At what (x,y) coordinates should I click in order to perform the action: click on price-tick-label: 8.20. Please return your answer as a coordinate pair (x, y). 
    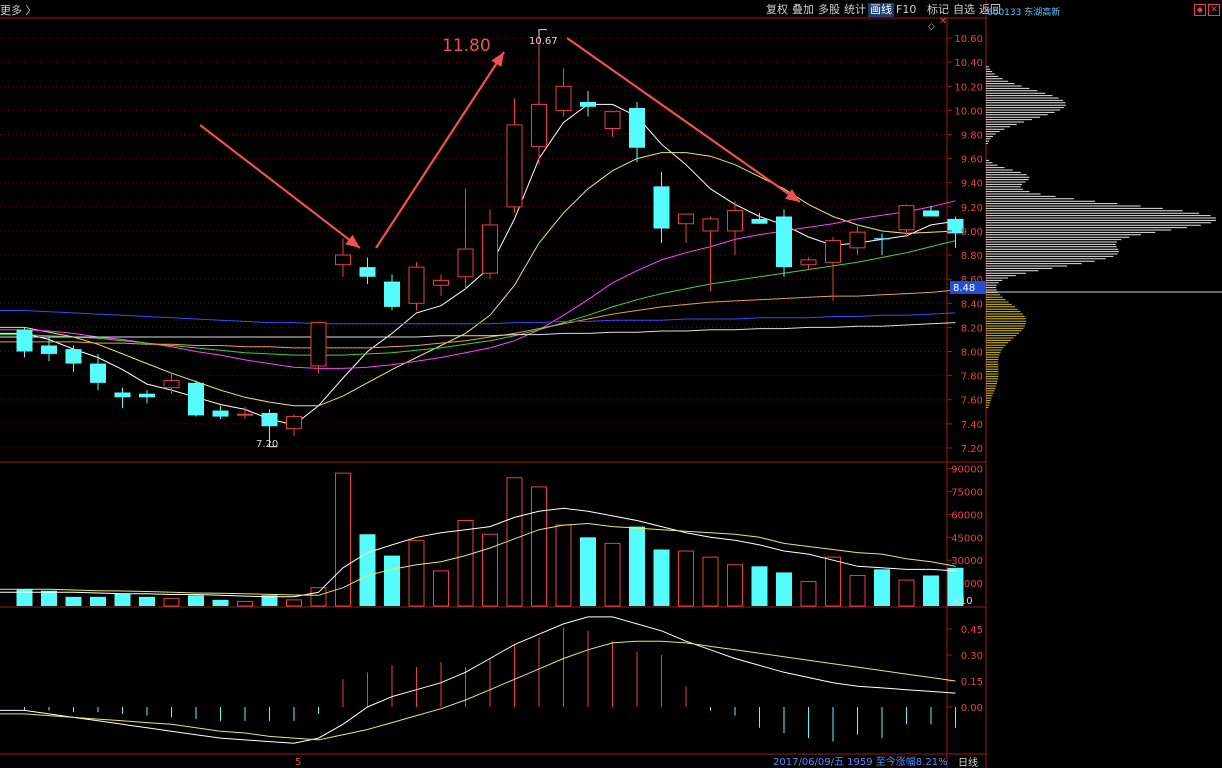
    Looking at the image, I should click on (972, 328).